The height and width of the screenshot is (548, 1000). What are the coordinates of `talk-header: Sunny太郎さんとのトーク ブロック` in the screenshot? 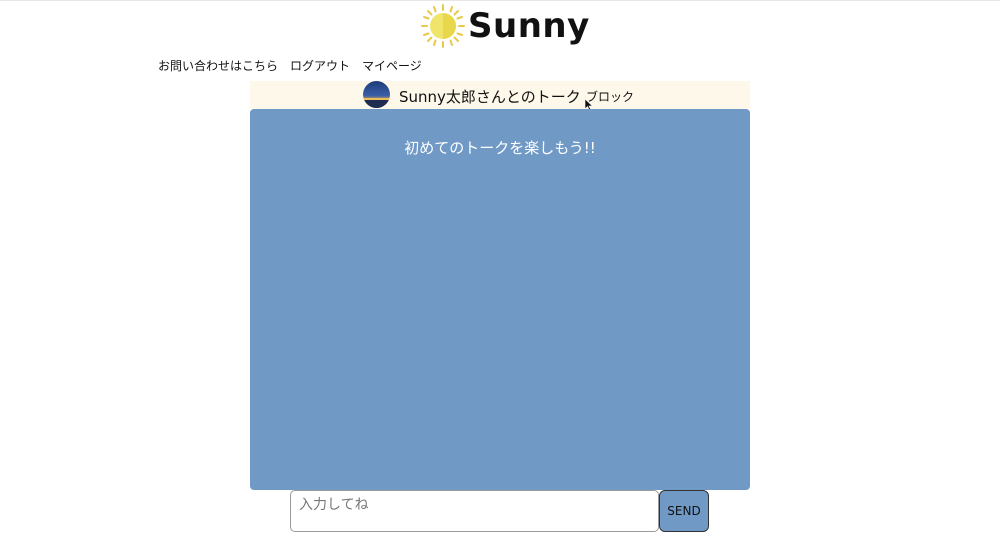 It's located at (500, 95).